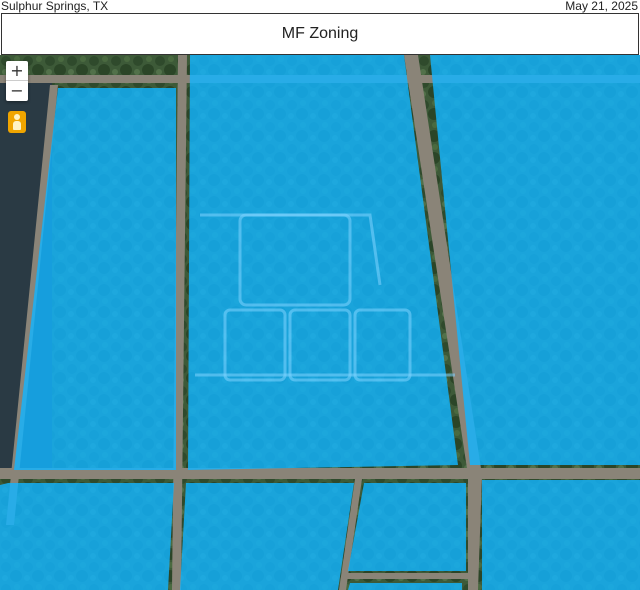  What do you see at coordinates (407, 527) in the screenshot?
I see `zoning-parcel-south-small` at bounding box center [407, 527].